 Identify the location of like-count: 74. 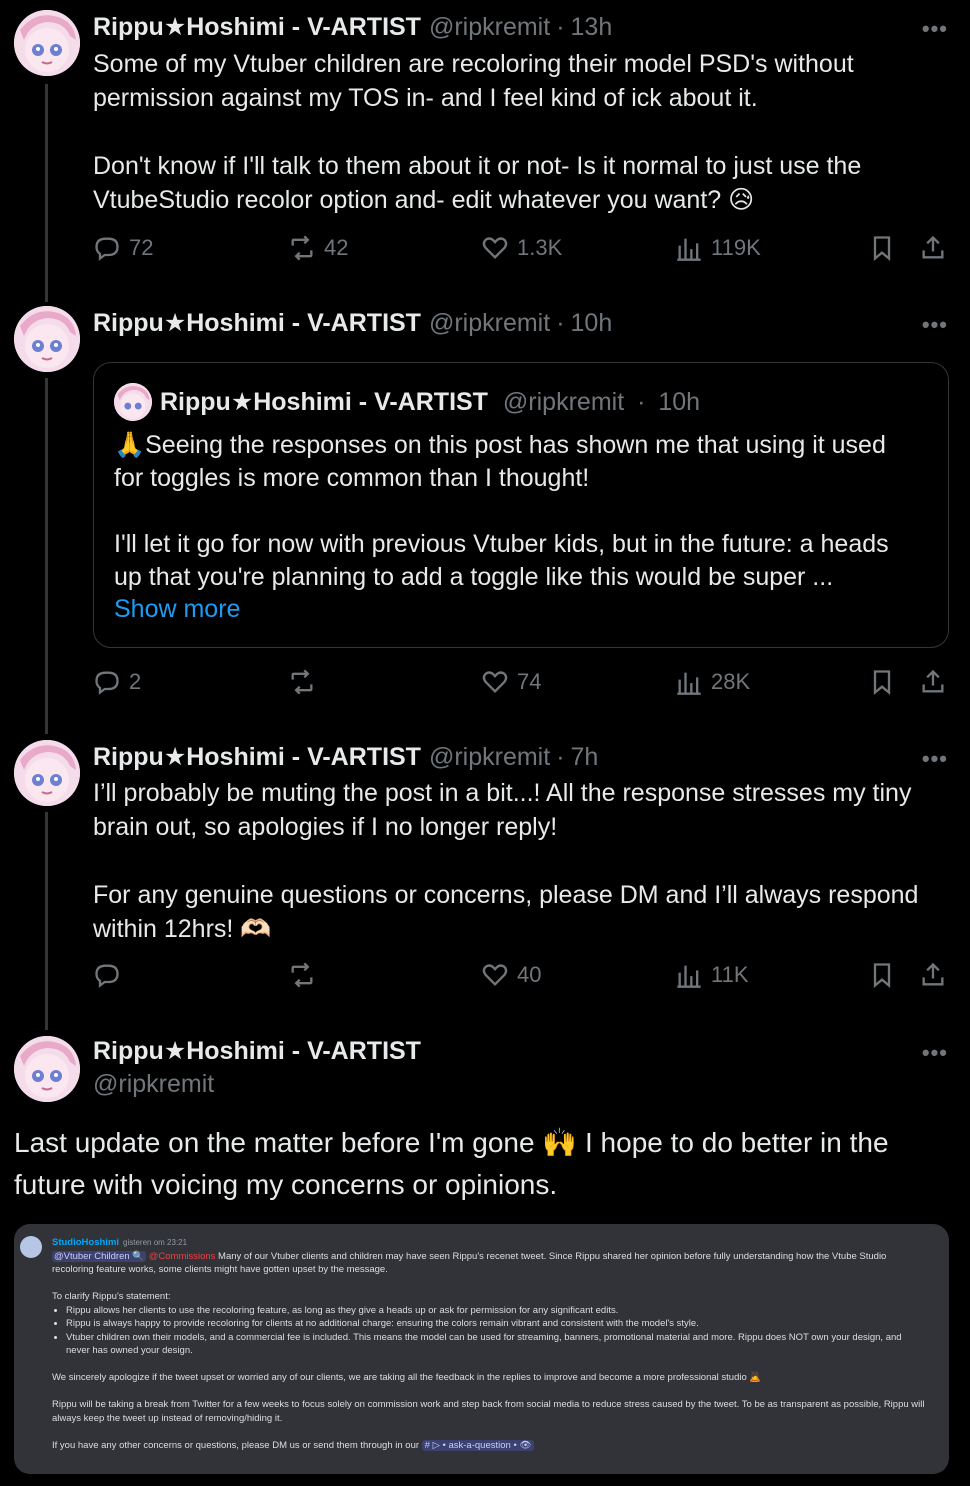
(529, 681).